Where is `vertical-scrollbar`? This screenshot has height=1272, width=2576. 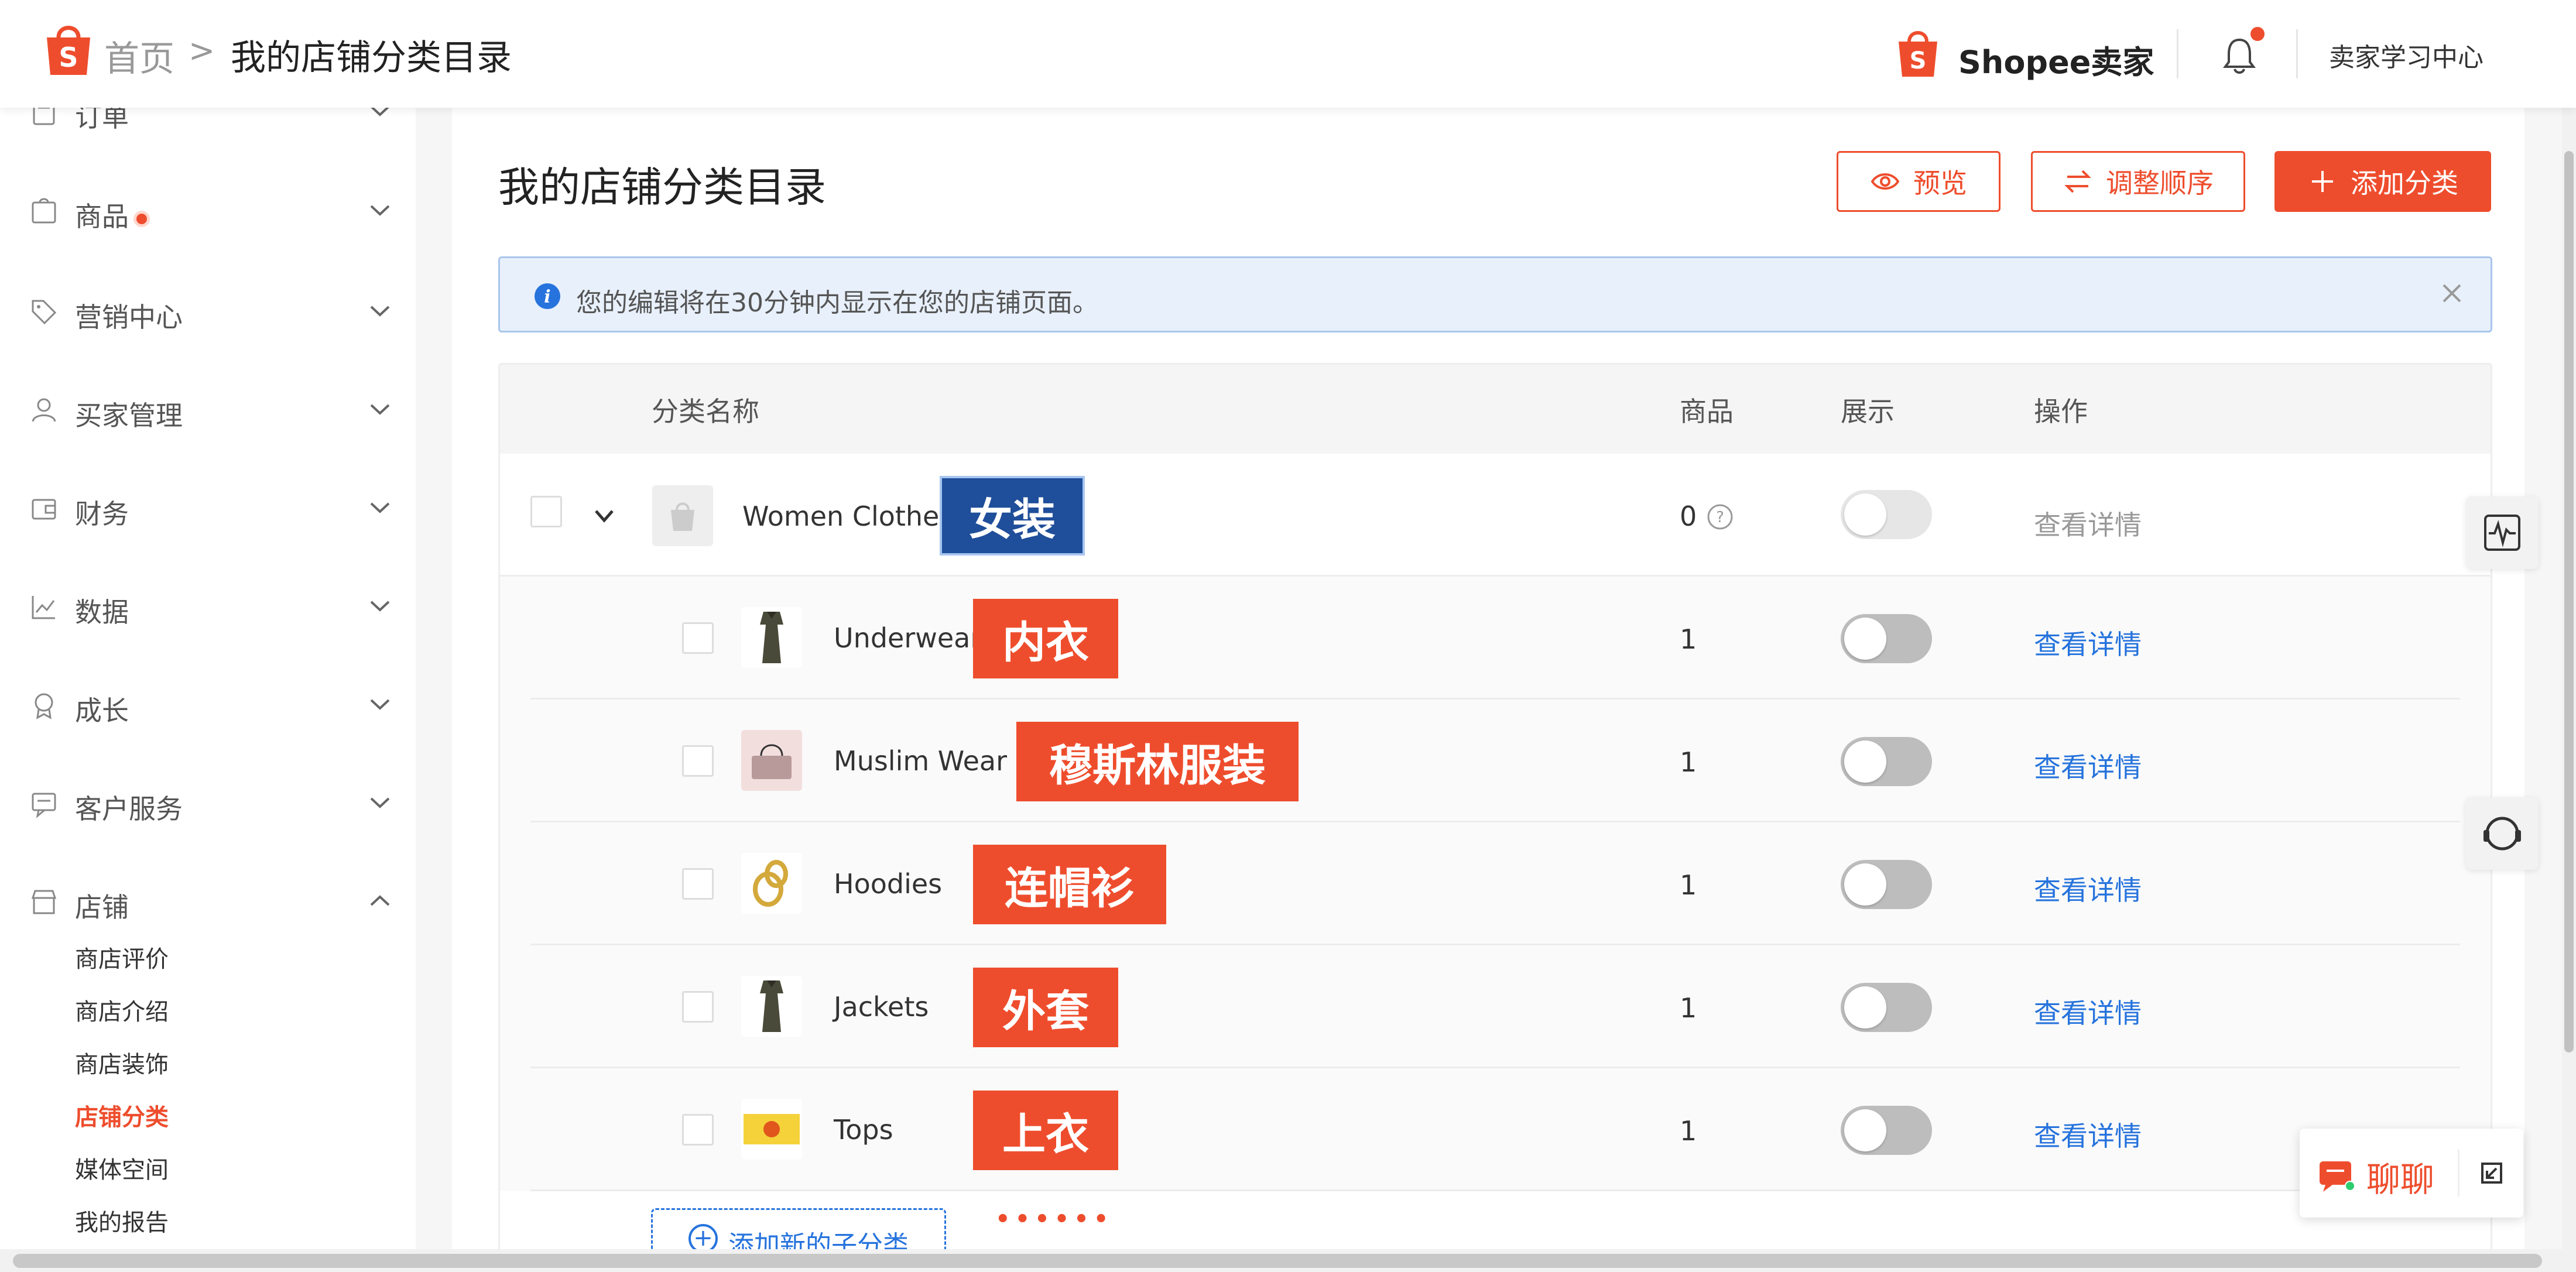
vertical-scrollbar is located at coordinates (2569, 636).